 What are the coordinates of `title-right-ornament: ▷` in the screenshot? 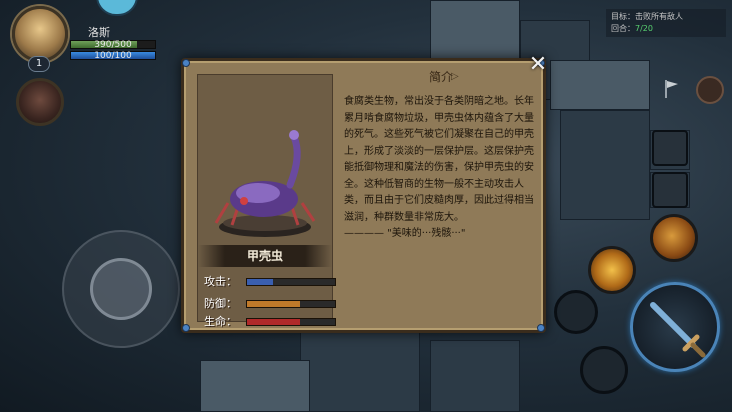 It's located at (455, 76).